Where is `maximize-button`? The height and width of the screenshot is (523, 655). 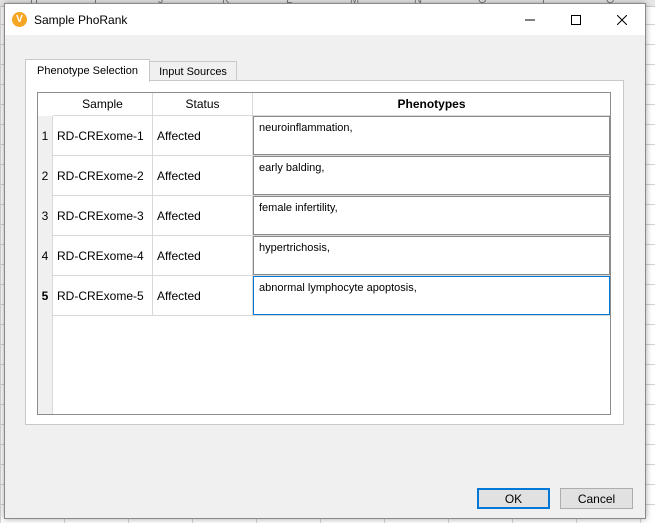 maximize-button is located at coordinates (576, 19).